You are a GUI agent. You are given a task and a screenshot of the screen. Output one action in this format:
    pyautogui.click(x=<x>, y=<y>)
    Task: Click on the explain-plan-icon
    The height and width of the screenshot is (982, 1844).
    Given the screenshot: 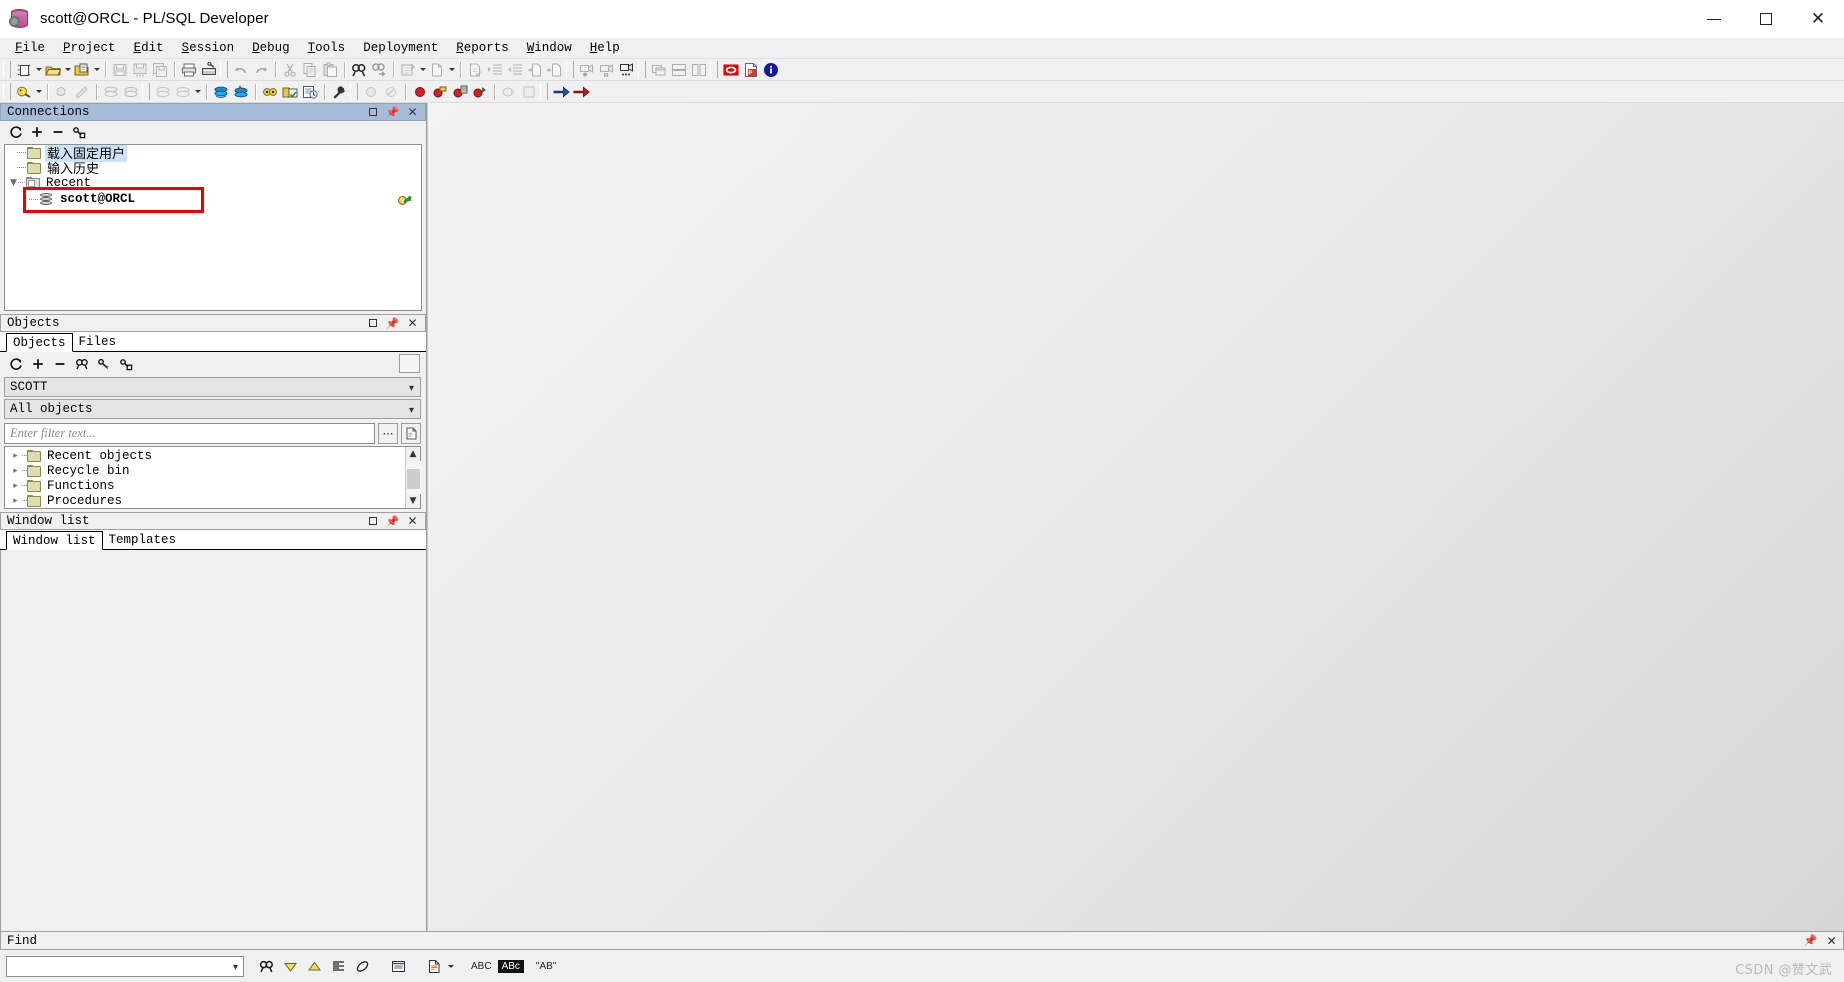 What is the action you would take?
    pyautogui.click(x=24, y=92)
    